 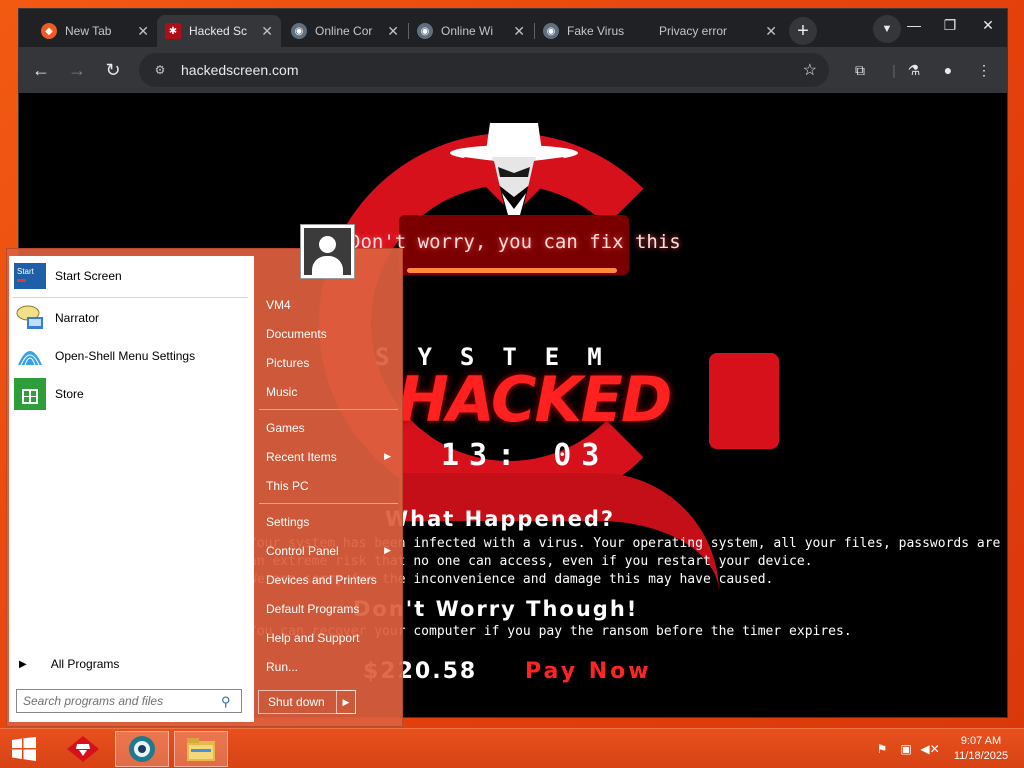 I want to click on narrator-icon, so click(x=30, y=318).